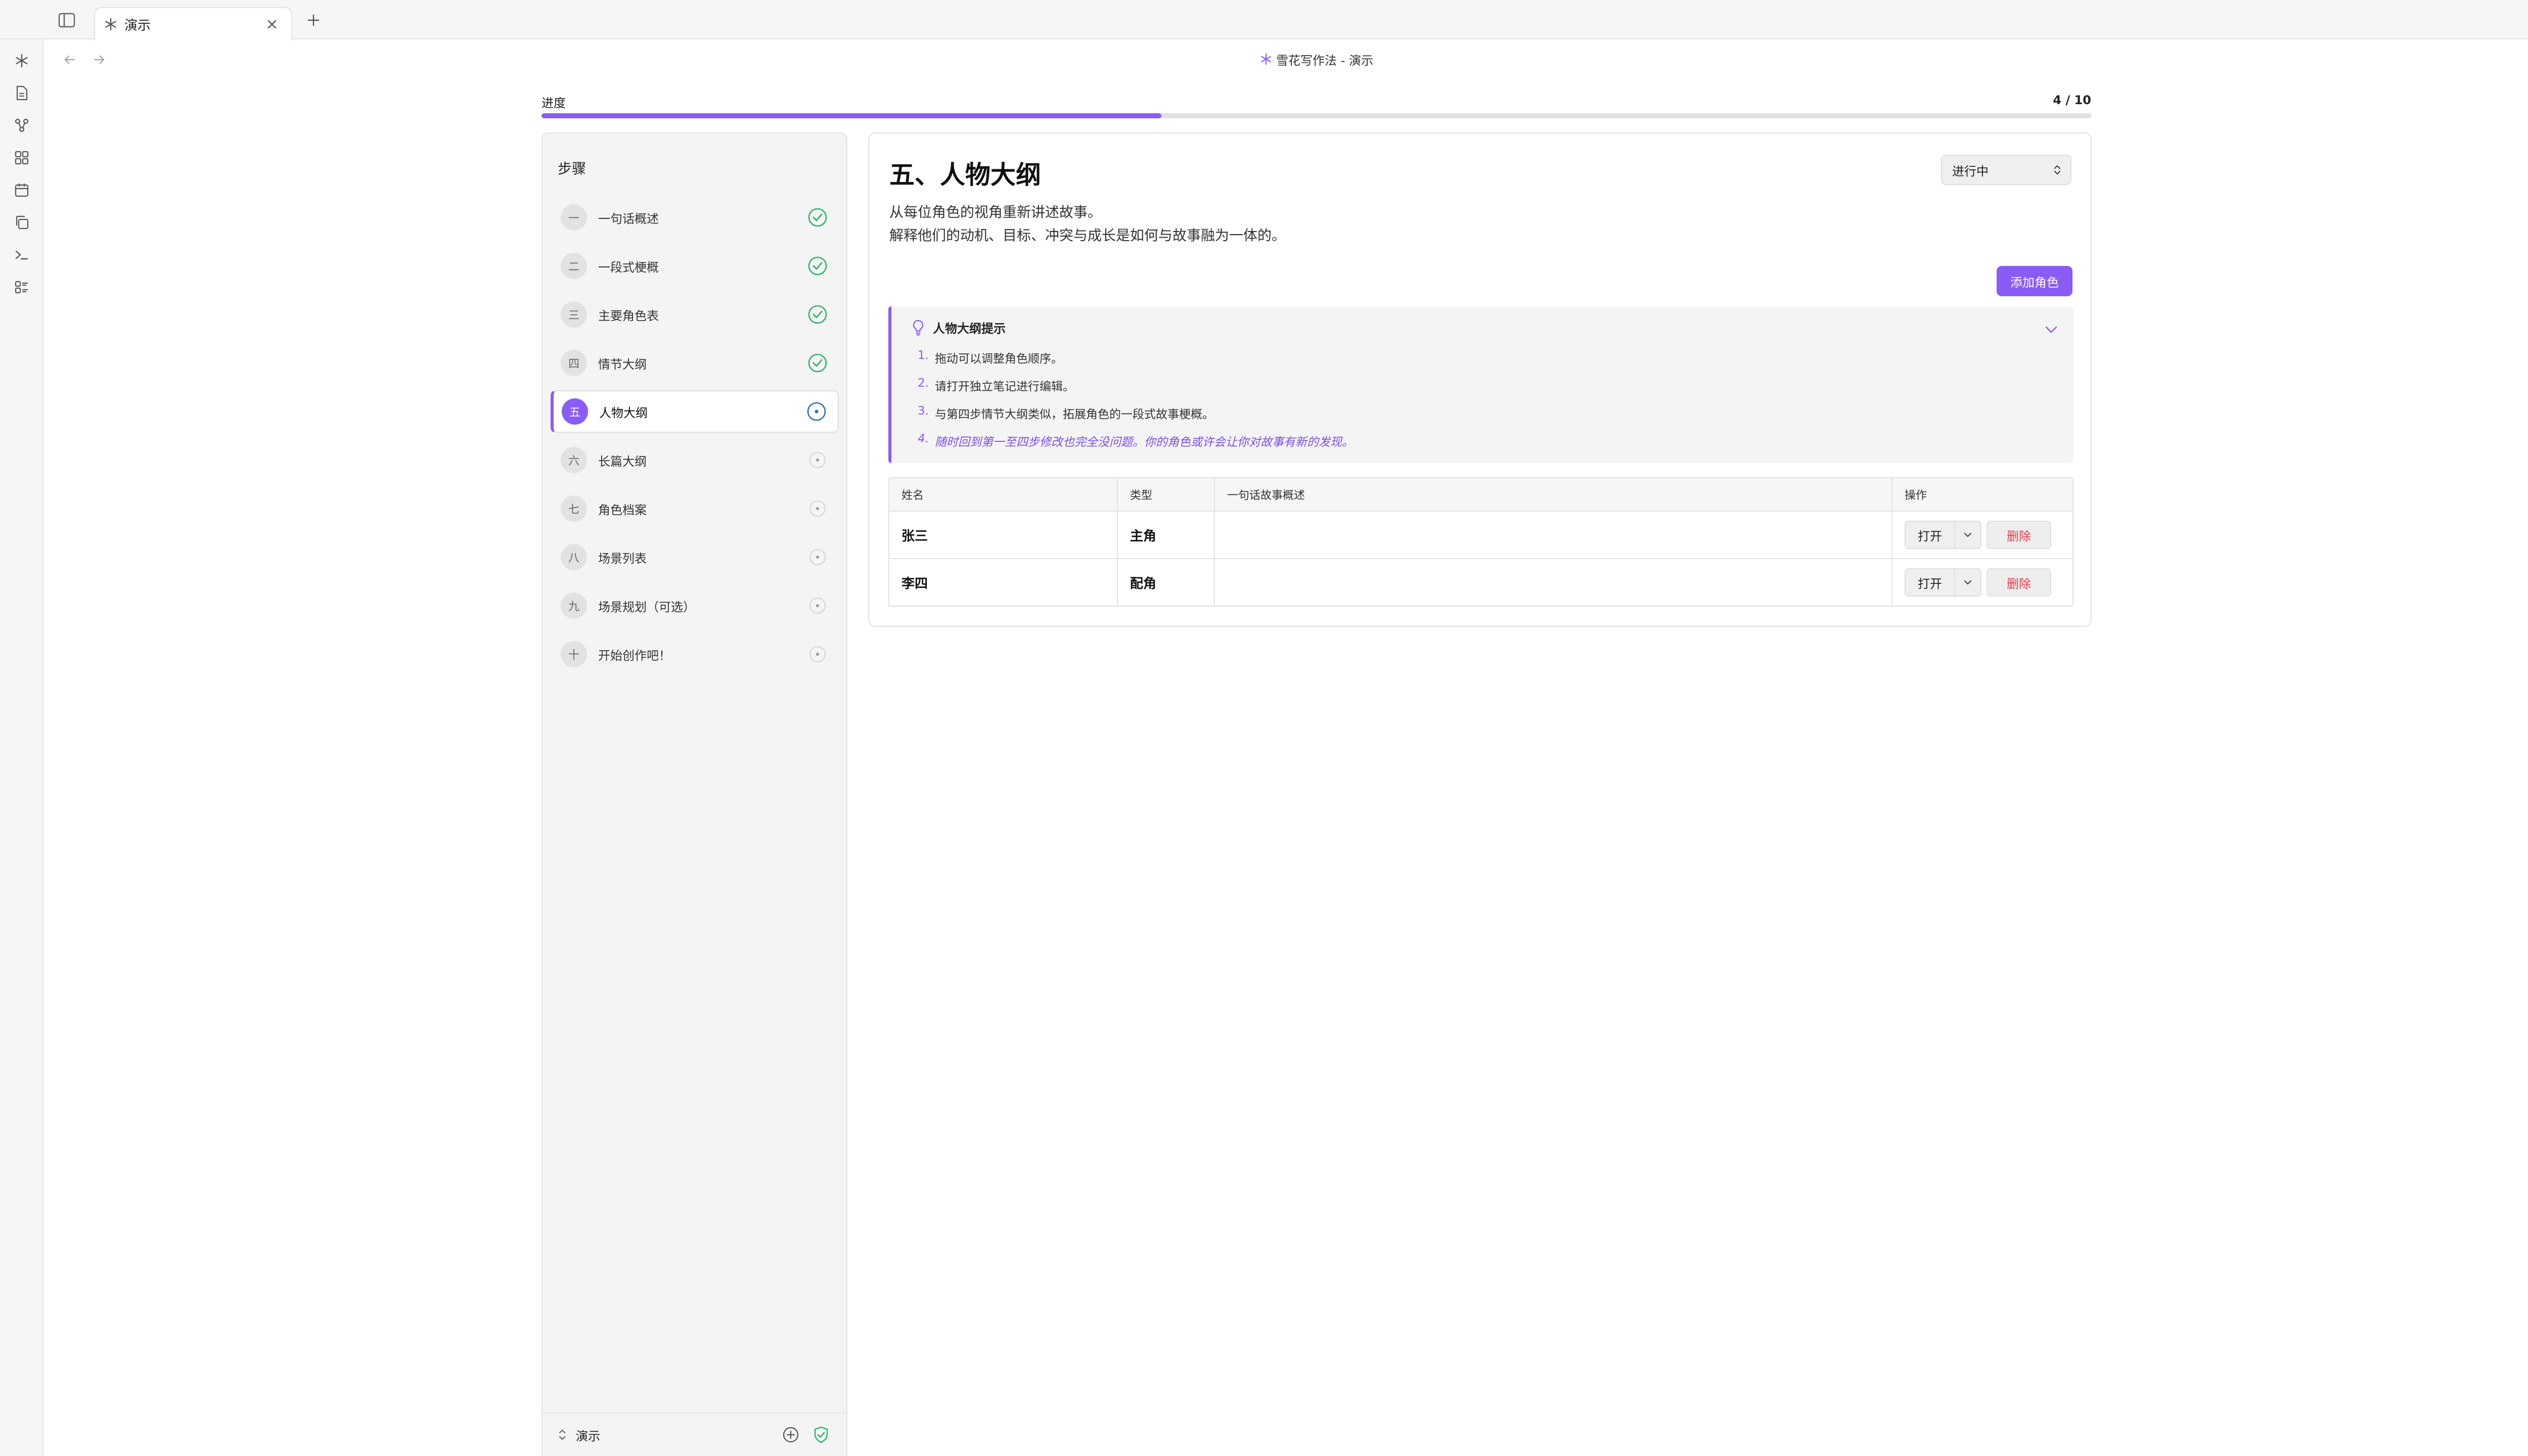  I want to click on tip-item: 3. 与第四步情节大纲类似，拓展角色的一段式故事梗概。, so click(1066, 413).